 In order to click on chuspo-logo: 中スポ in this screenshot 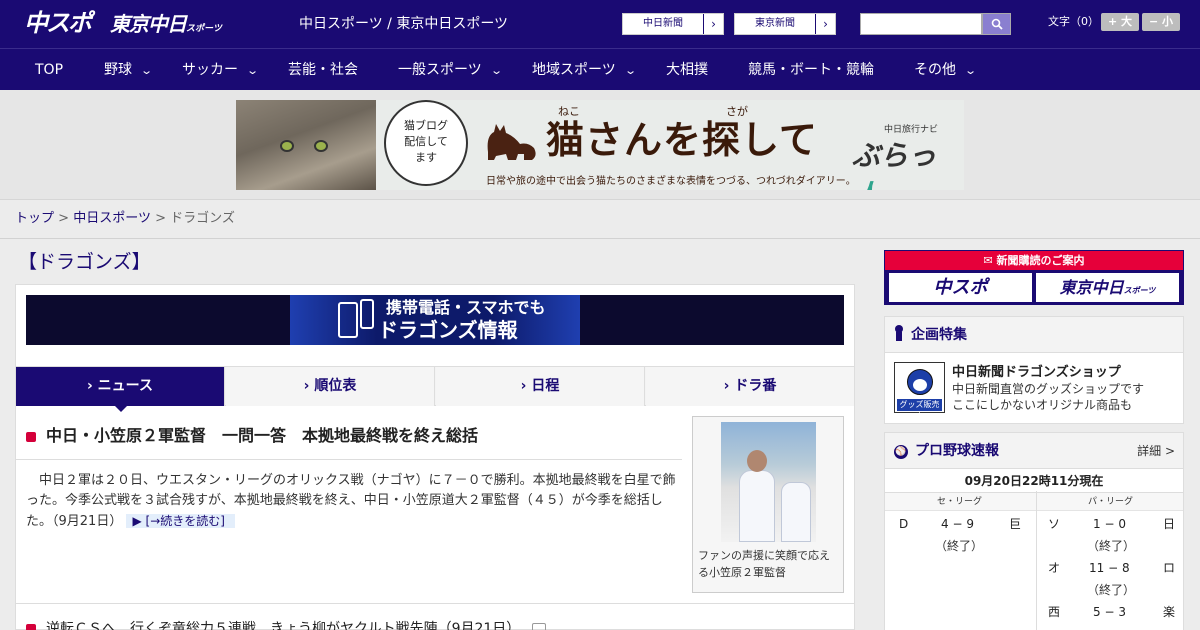, I will do `click(58, 23)`.